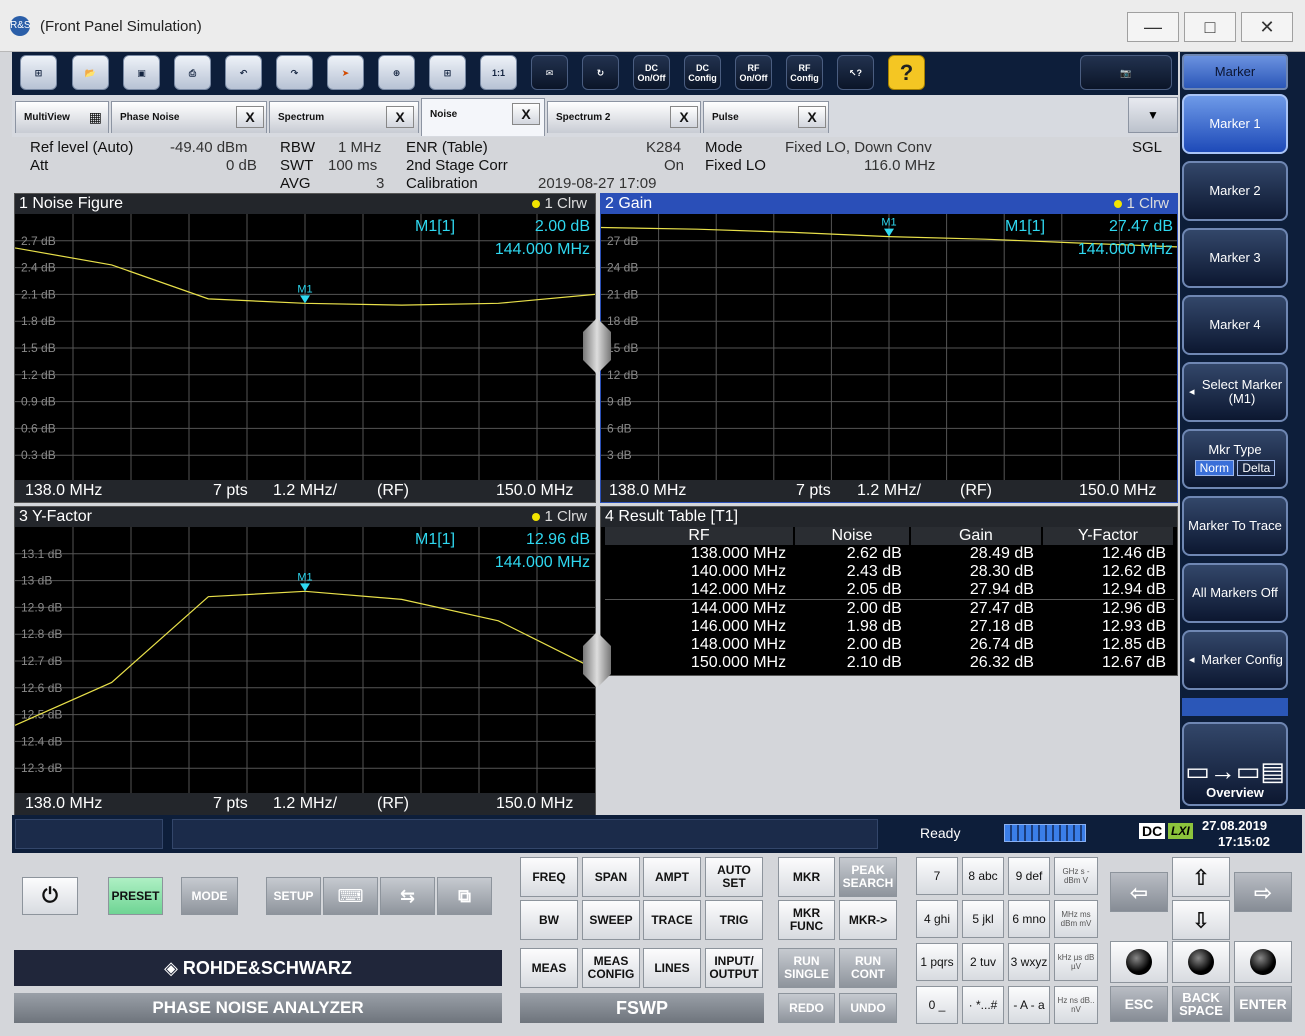 The image size is (1305, 1036). What do you see at coordinates (1139, 892) in the screenshot?
I see `arrow-left-key: ⇦` at bounding box center [1139, 892].